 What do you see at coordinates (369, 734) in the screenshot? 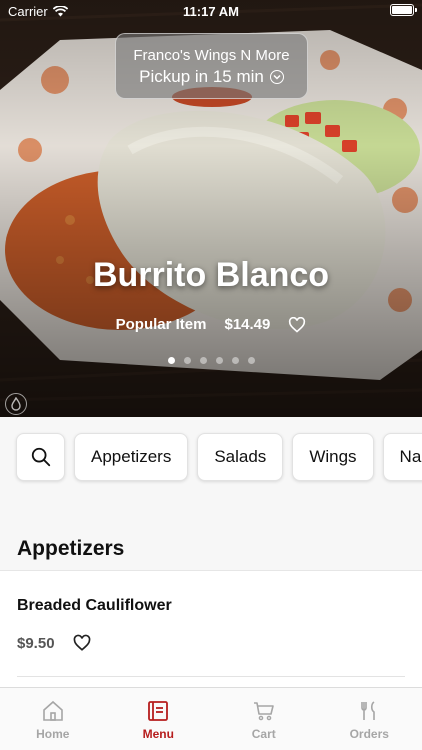
I see `tab-label: Orders` at bounding box center [369, 734].